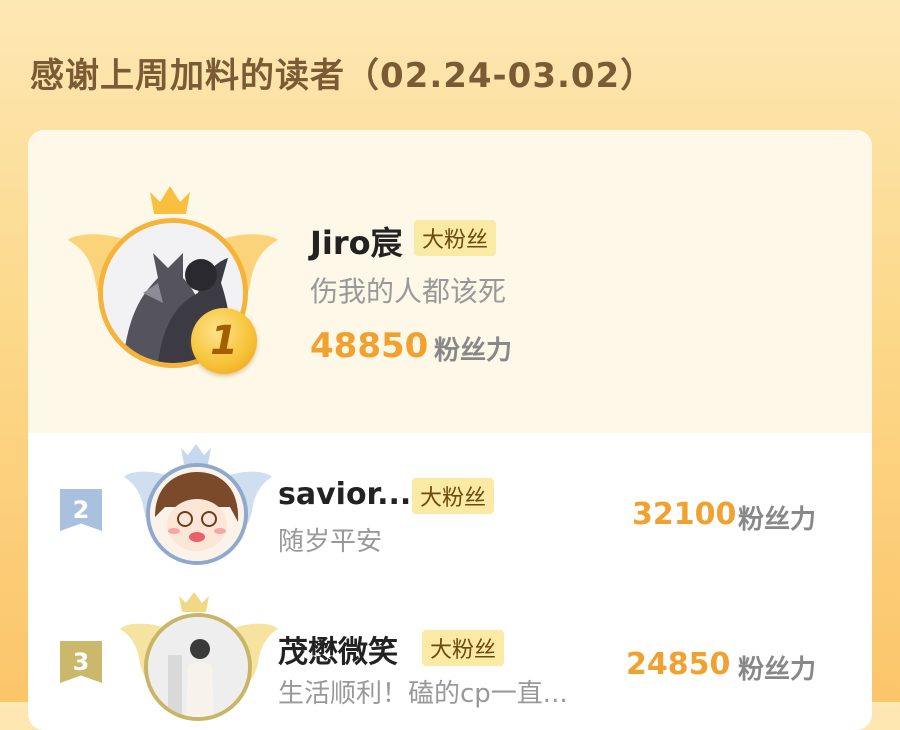 The width and height of the screenshot is (900, 730). I want to click on page-title: 感谢上周加料的读者（02.24-03.02）, so click(343, 76).